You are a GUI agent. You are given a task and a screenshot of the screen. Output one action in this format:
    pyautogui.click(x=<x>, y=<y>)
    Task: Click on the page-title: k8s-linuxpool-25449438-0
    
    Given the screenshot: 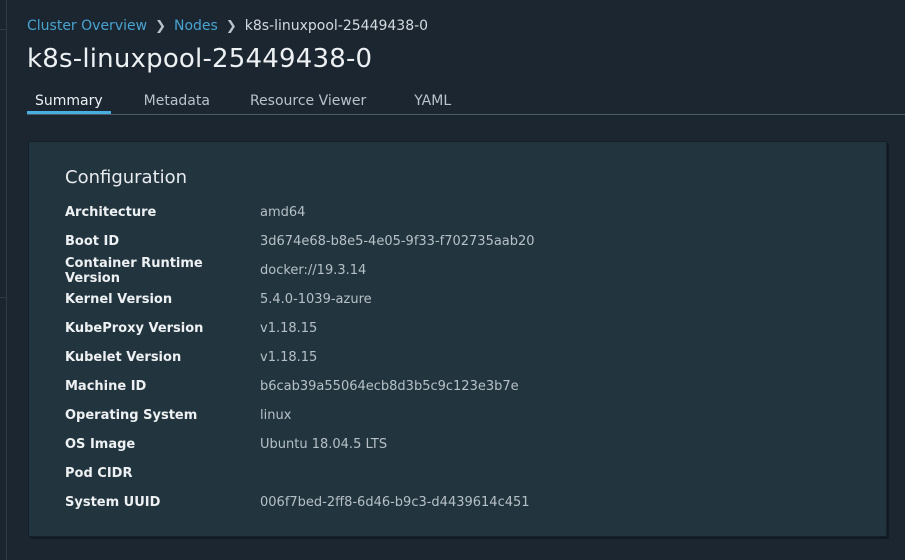 What is the action you would take?
    pyautogui.click(x=200, y=59)
    